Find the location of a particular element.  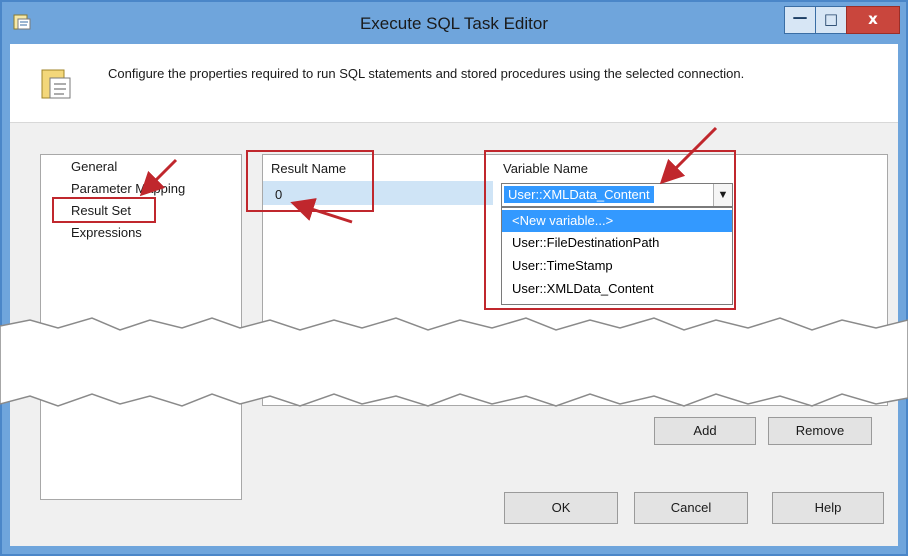

add-button: Add is located at coordinates (705, 431).